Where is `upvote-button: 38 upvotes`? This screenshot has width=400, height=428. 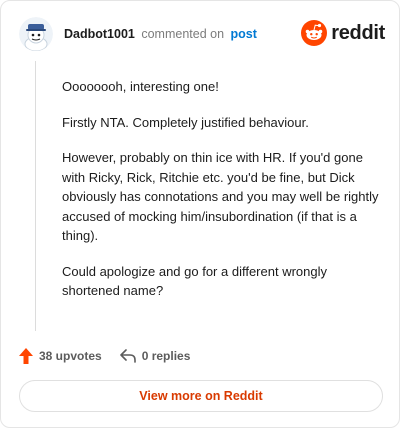
upvote-button: 38 upvotes is located at coordinates (60, 356).